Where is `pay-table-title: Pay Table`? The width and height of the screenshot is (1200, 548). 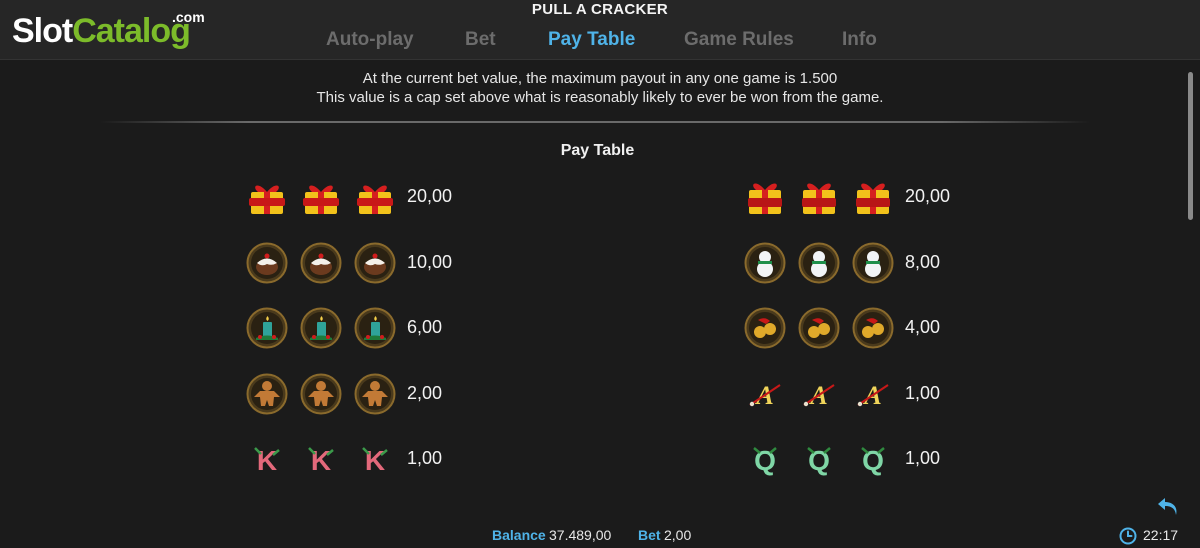
pay-table-title: Pay Table is located at coordinates (597, 150).